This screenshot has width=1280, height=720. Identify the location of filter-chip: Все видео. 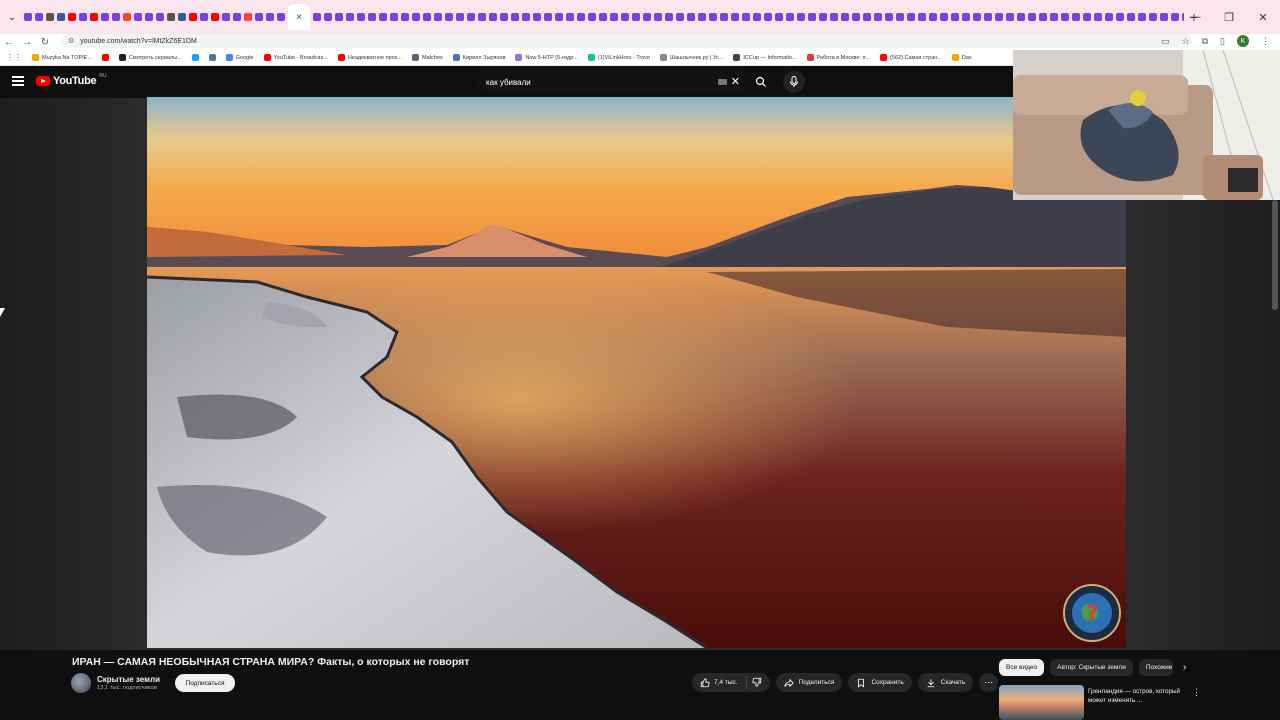
(1022, 667).